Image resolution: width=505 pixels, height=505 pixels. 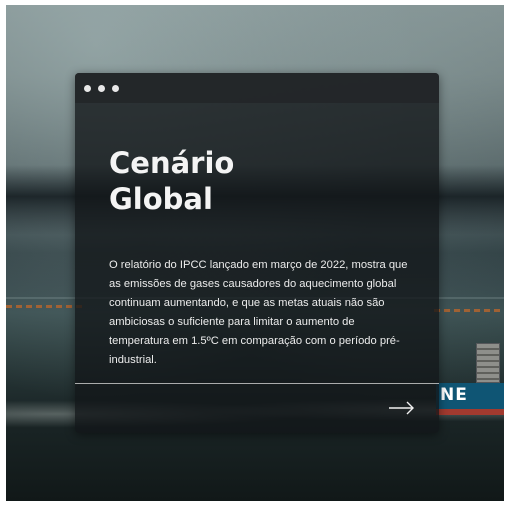 I want to click on card-title-line-2: Global, so click(x=161, y=199).